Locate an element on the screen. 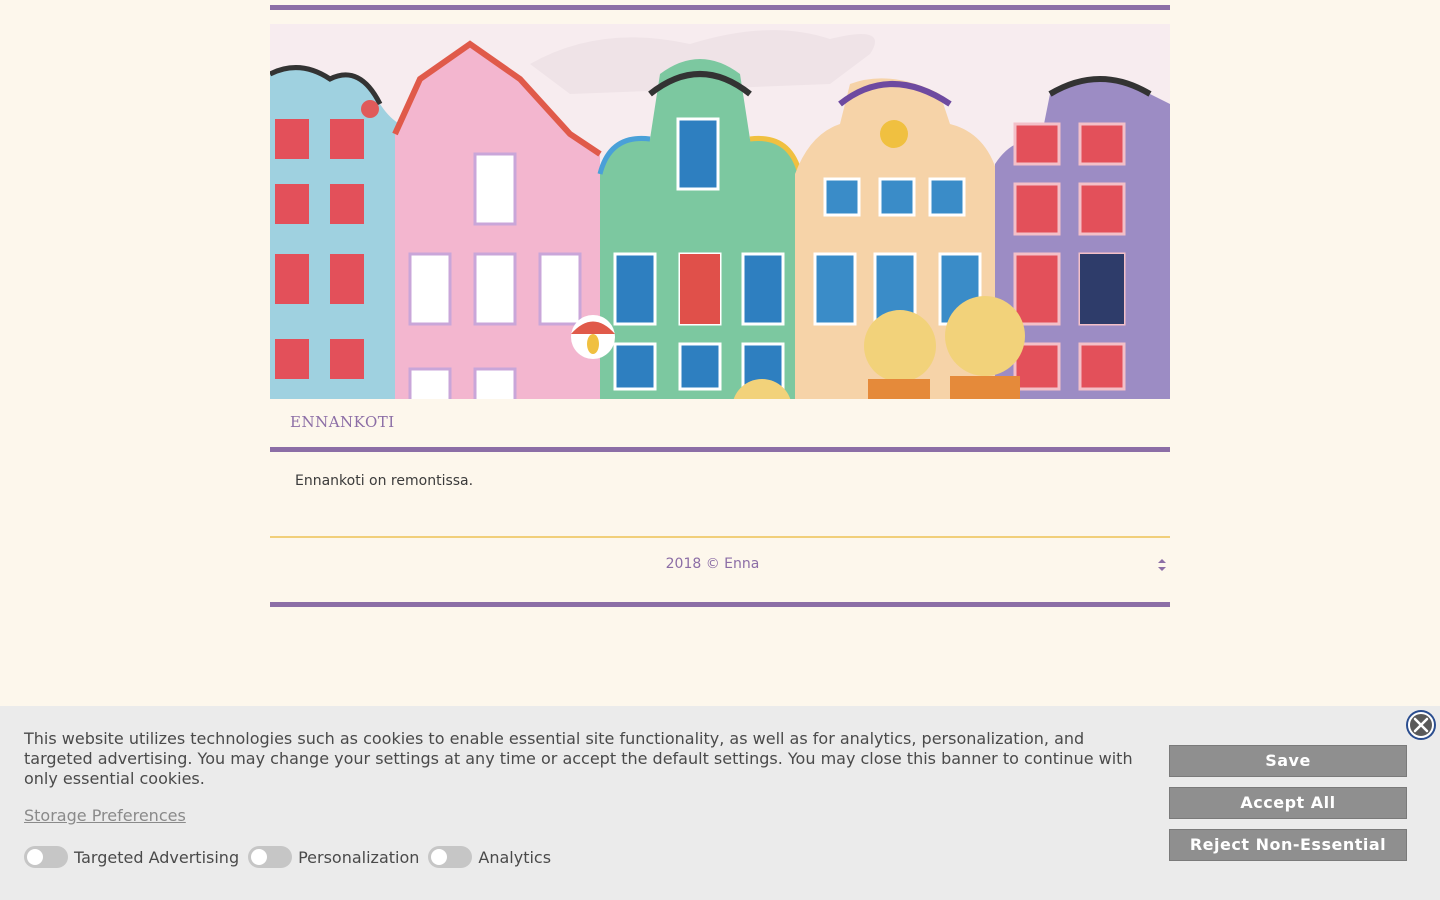 This screenshot has height=900, width=1440. footer-copyright: 2018 © Enna is located at coordinates (712, 564).